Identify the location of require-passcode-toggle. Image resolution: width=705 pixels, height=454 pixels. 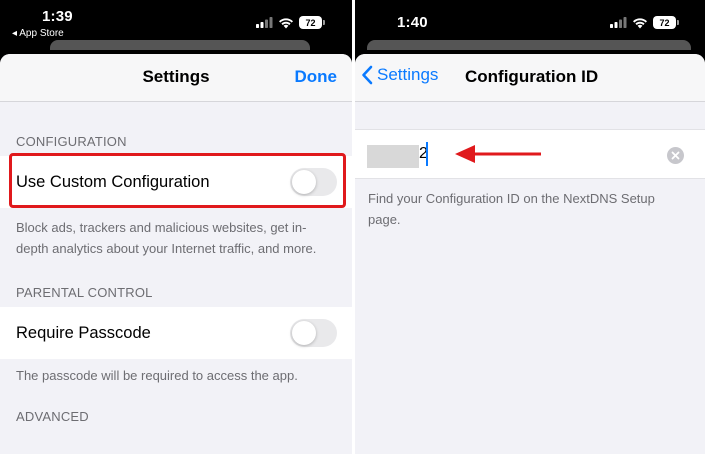
(313, 333).